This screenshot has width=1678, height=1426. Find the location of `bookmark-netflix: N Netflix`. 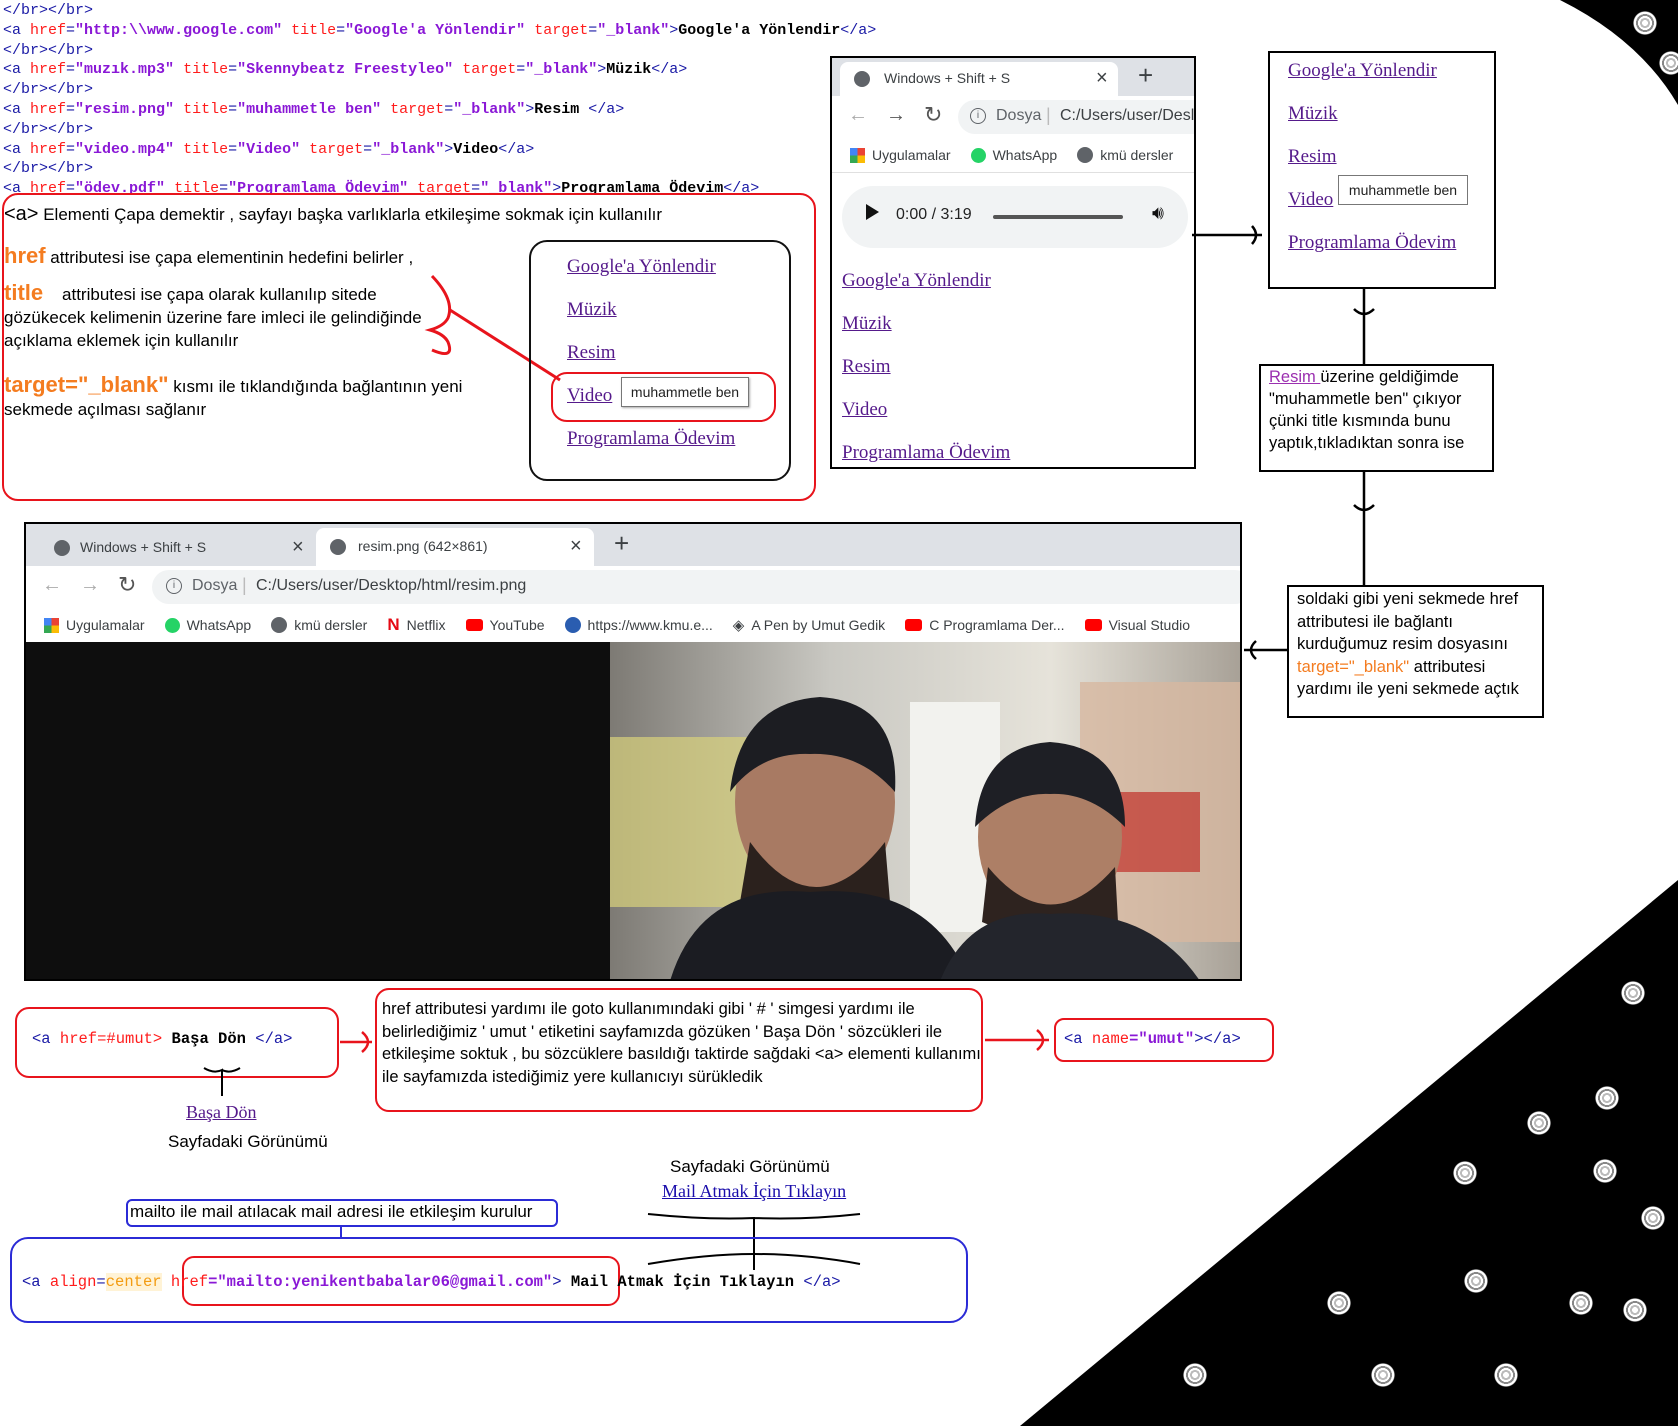

bookmark-netflix: N Netflix is located at coordinates (416, 625).